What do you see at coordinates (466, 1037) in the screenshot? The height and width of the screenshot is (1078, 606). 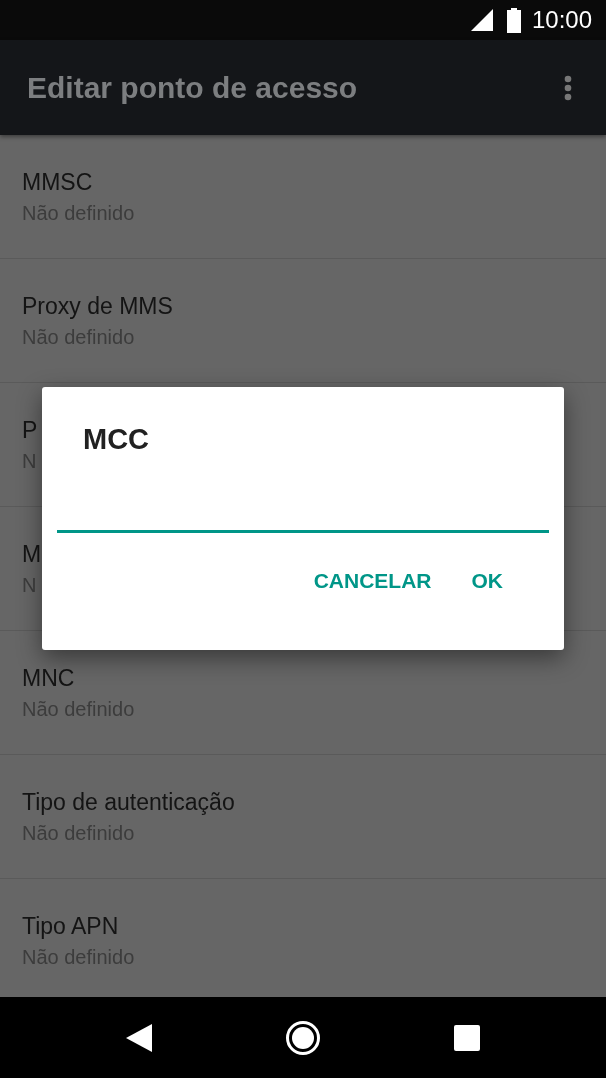 I see `recents-icon` at bounding box center [466, 1037].